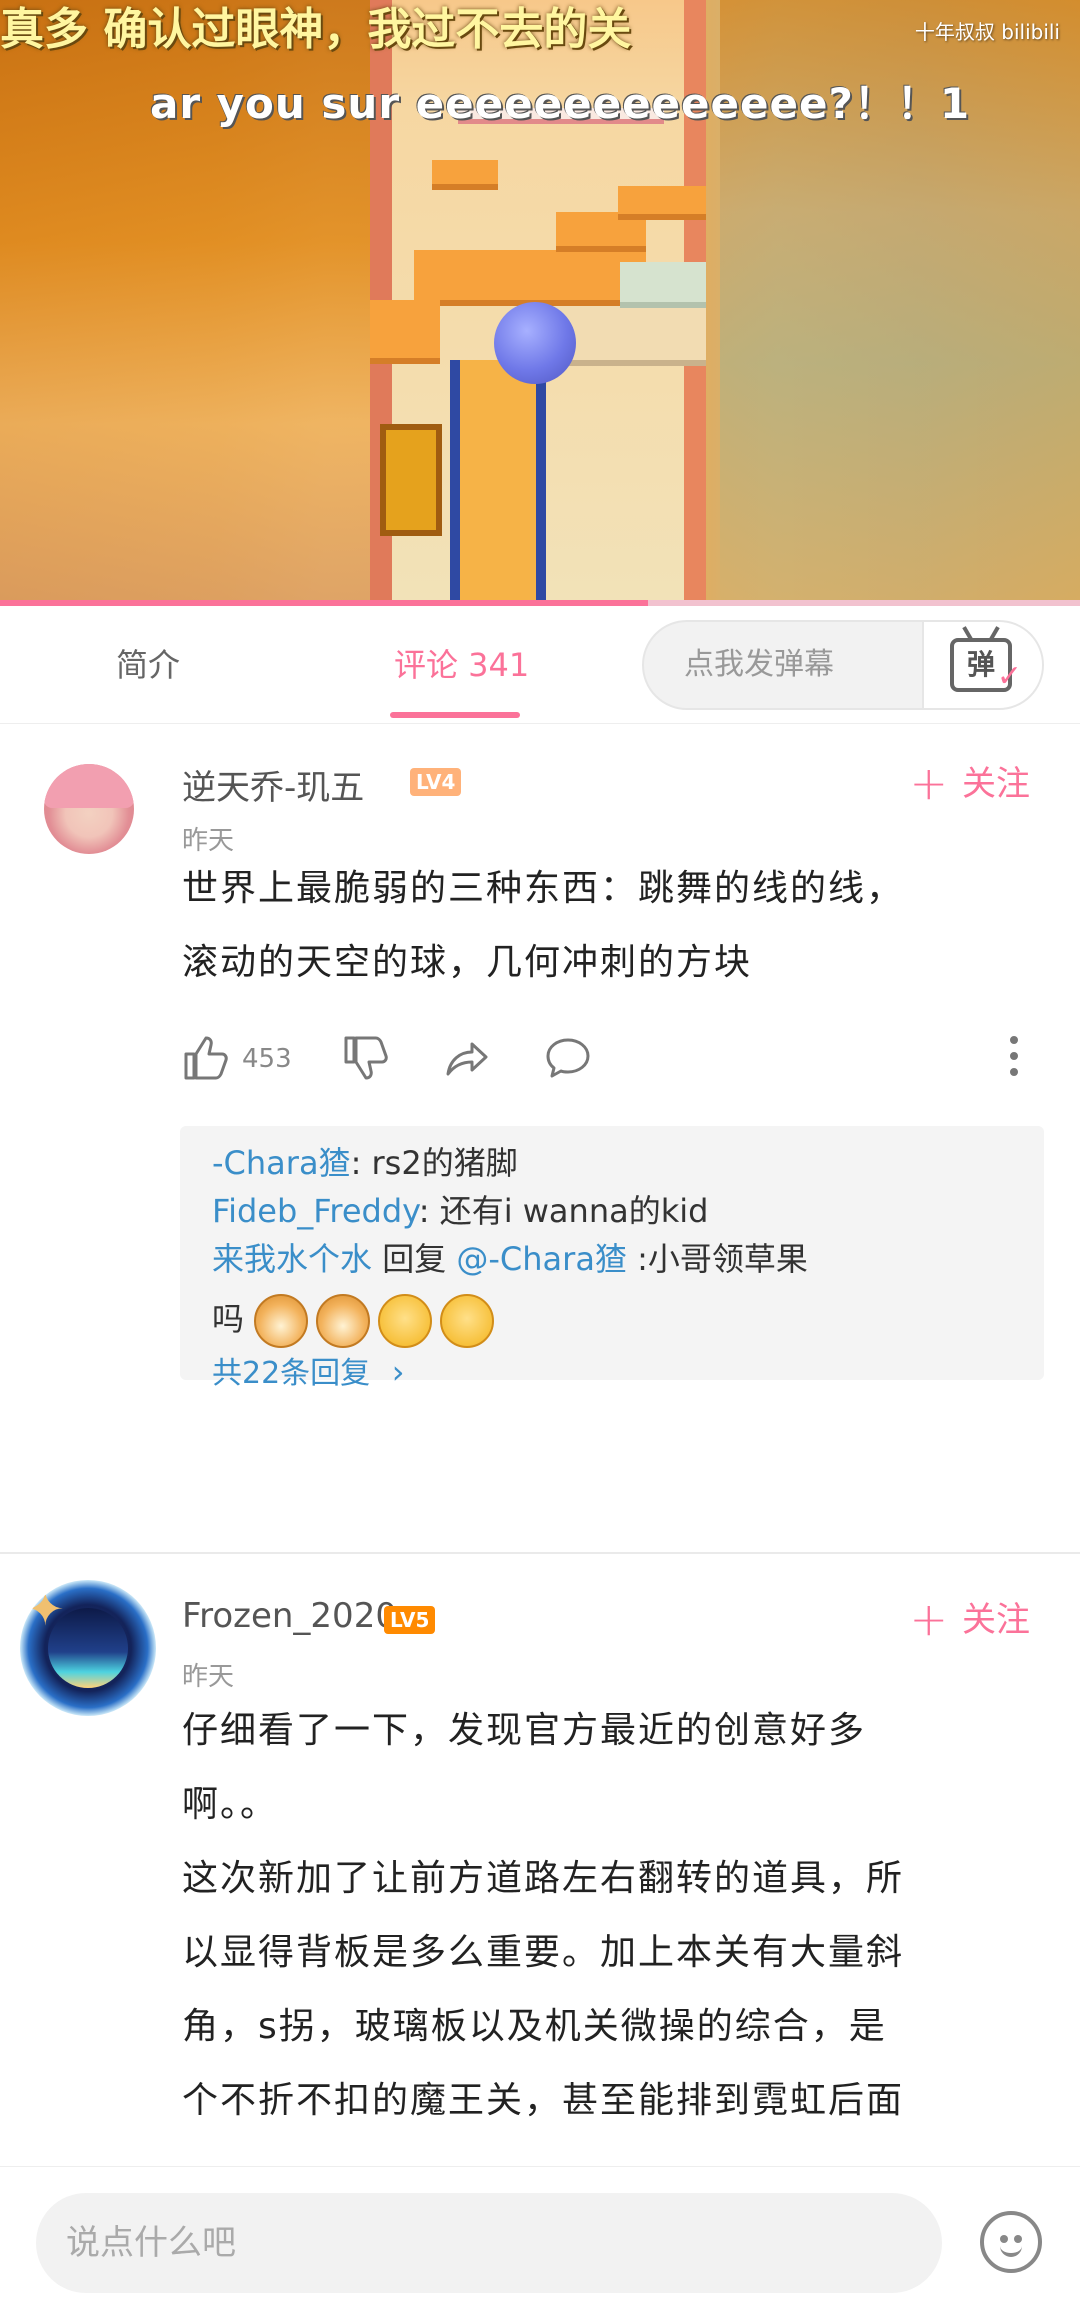 This screenshot has height=2316, width=1080. I want to click on reply-text: 吗, so click(228, 1319).